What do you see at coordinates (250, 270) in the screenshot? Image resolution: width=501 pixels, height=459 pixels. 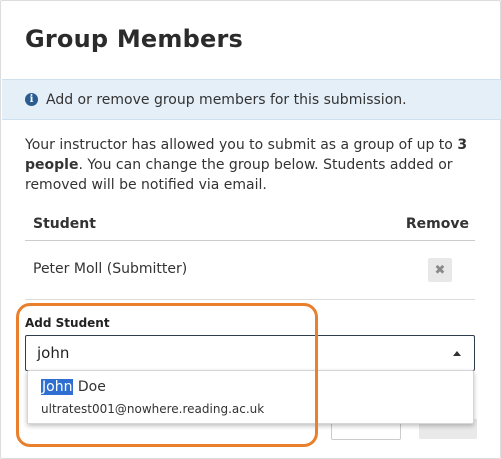 I see `table-row: Peter Moll (Submitter) ✖` at bounding box center [250, 270].